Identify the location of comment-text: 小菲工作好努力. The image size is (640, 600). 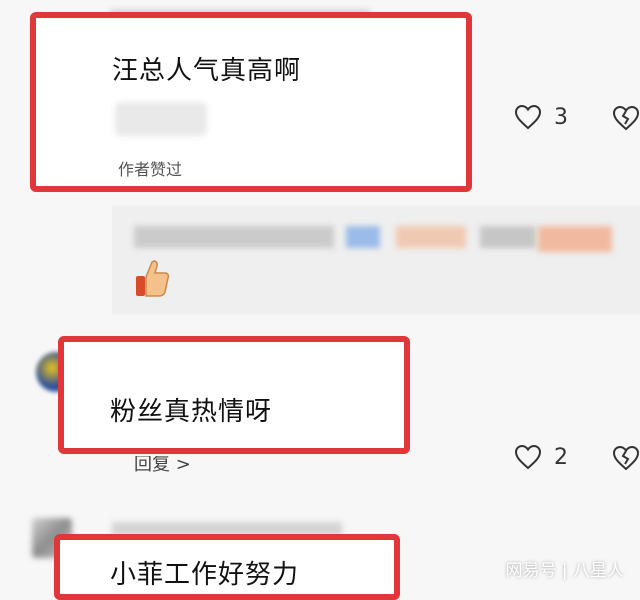
(205, 575).